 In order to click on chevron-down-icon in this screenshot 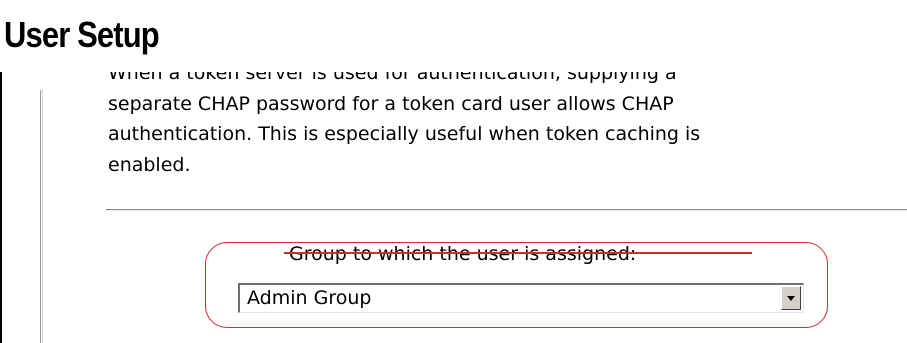, I will do `click(791, 298)`.